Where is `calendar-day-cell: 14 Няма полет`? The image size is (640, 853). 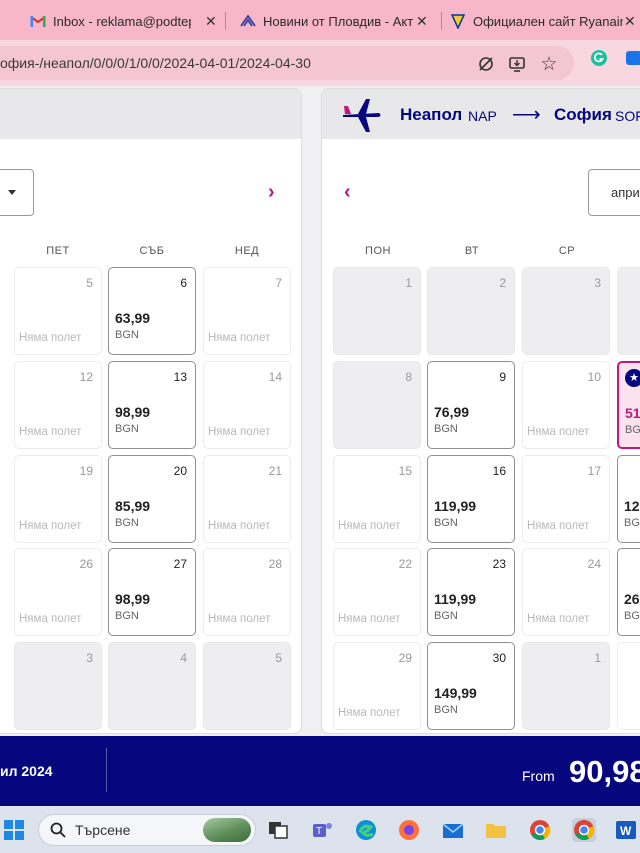 calendar-day-cell: 14 Няма полет is located at coordinates (247, 405).